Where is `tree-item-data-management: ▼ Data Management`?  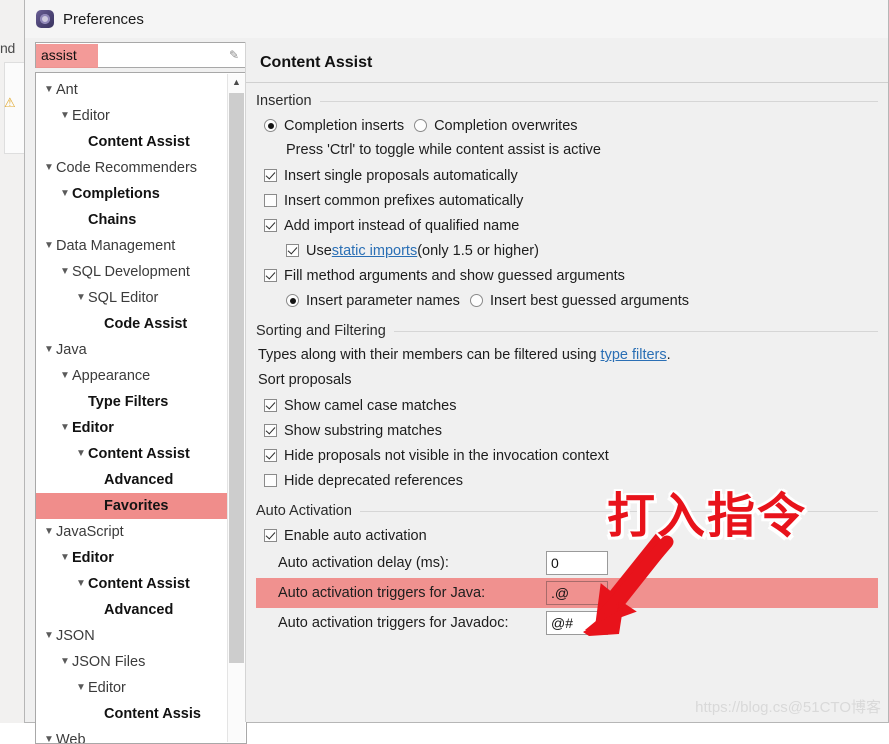
tree-item-data-management: ▼ Data Management is located at coordinates (132, 246).